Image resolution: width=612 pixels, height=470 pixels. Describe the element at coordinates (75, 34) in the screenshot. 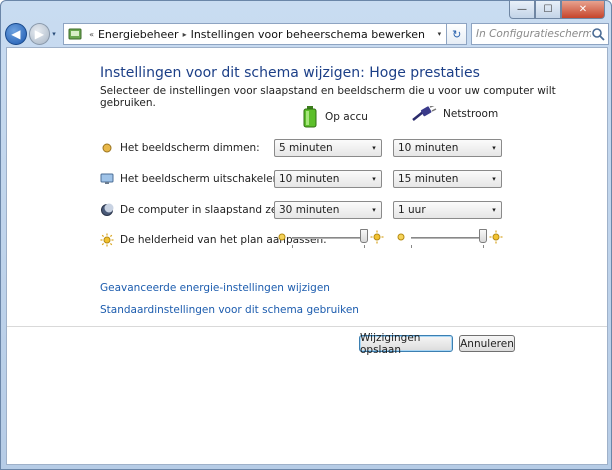

I see `control-panel-icon` at that location.